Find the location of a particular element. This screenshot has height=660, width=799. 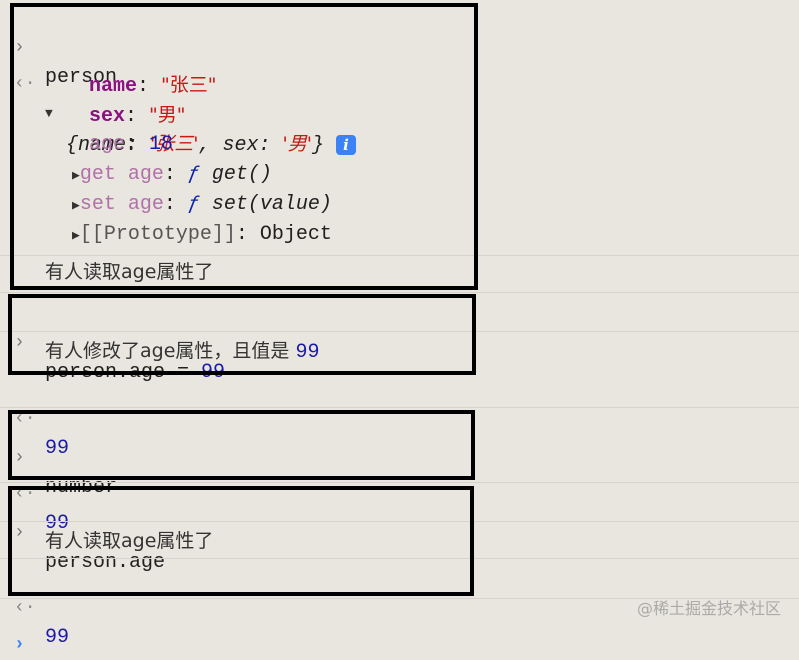

console-result-row: ‹· 99 is located at coordinates (34, 417).